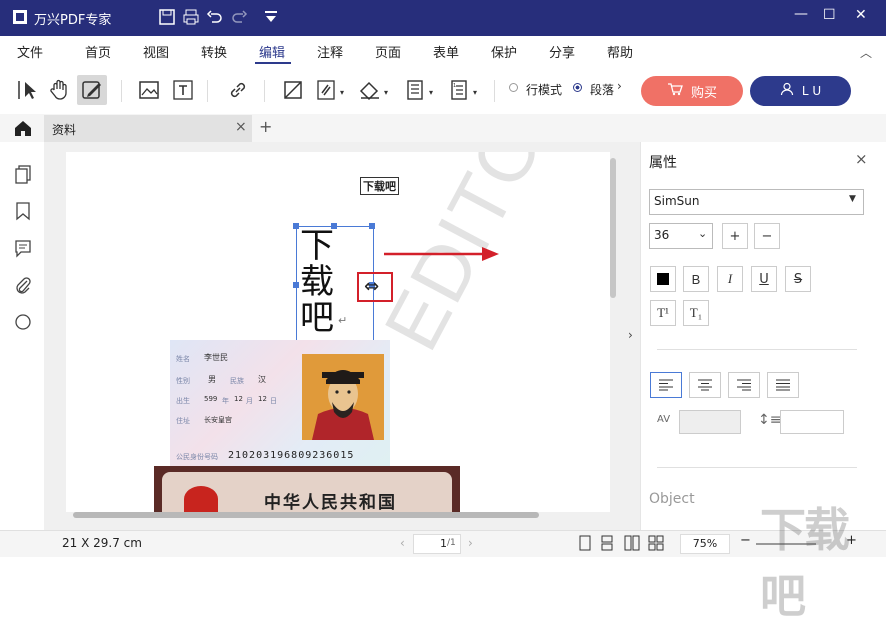  I want to click on paragraph-mode-label: 段落, so click(602, 89).